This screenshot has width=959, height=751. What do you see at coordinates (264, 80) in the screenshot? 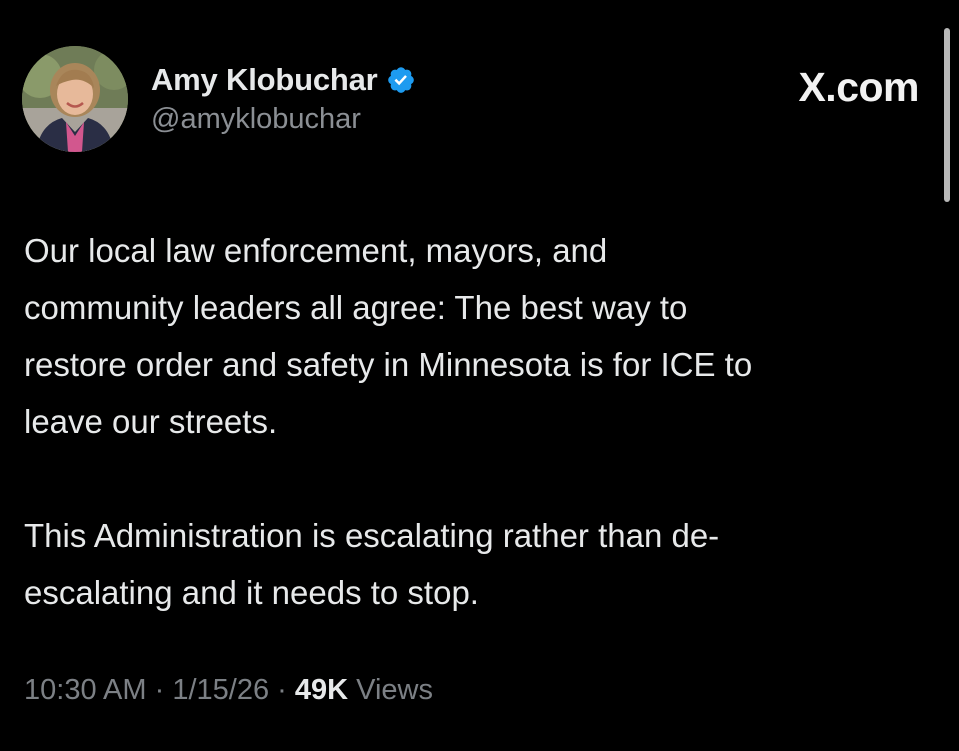
I see `author-display-name: Amy Klobuchar` at bounding box center [264, 80].